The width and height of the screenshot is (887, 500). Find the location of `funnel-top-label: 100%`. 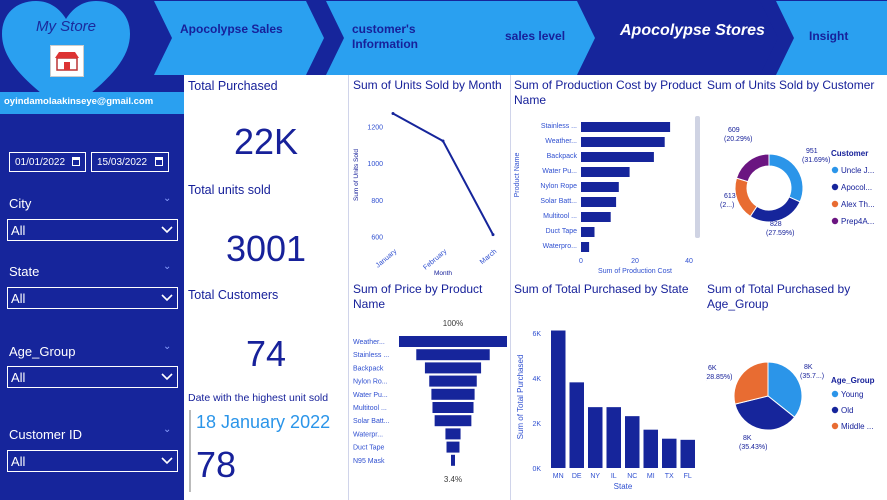

funnel-top-label: 100% is located at coordinates (453, 323).